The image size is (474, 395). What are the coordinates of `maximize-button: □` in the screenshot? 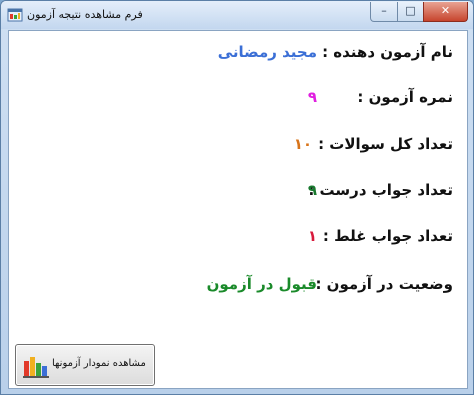 It's located at (410, 12).